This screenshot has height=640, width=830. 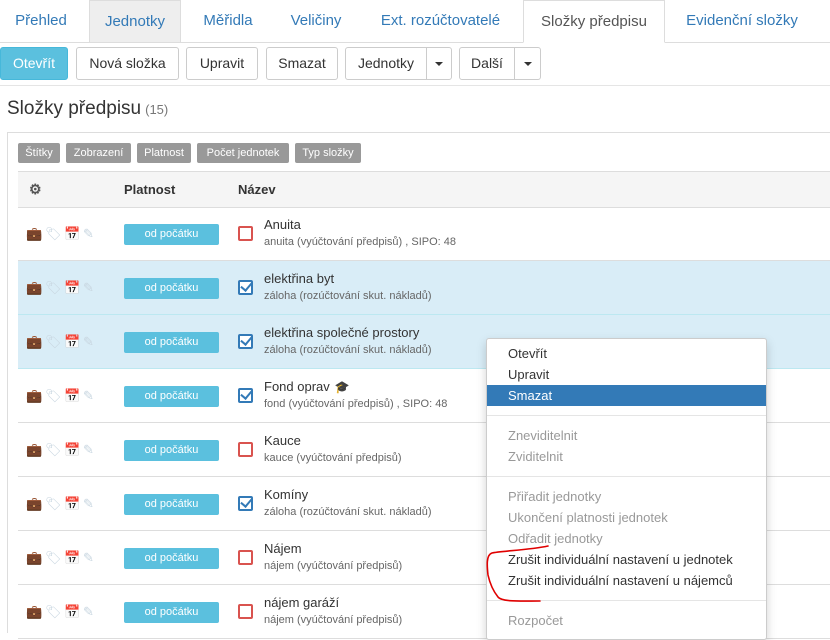 I want to click on units-button: Jednotky, so click(x=386, y=63).